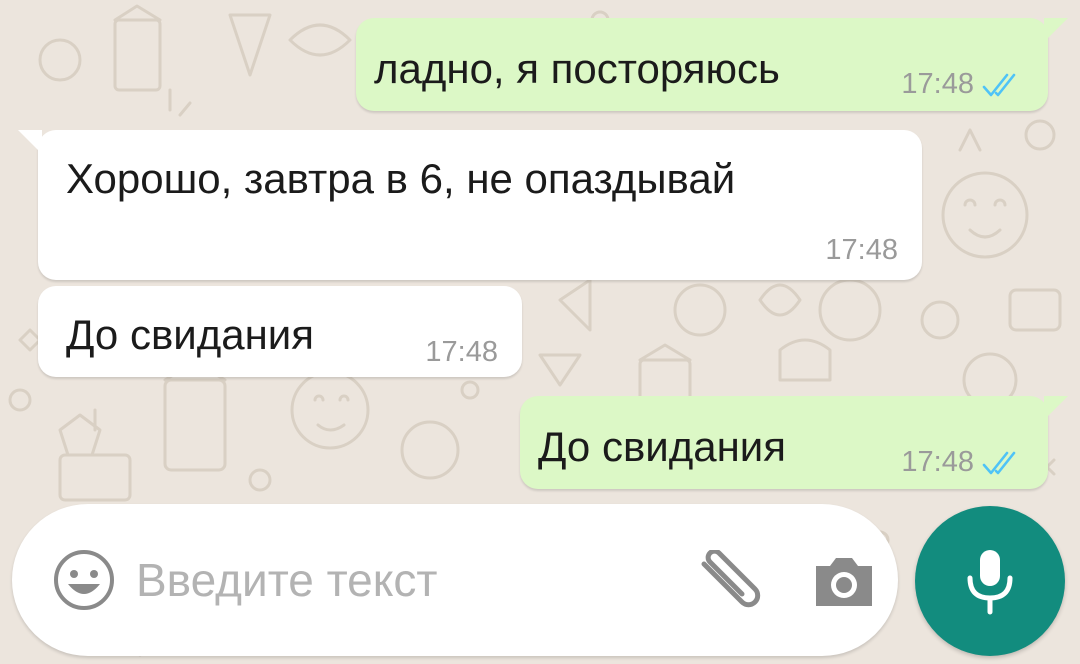 This screenshot has height=664, width=1080. I want to click on record-voice-button, so click(990, 581).